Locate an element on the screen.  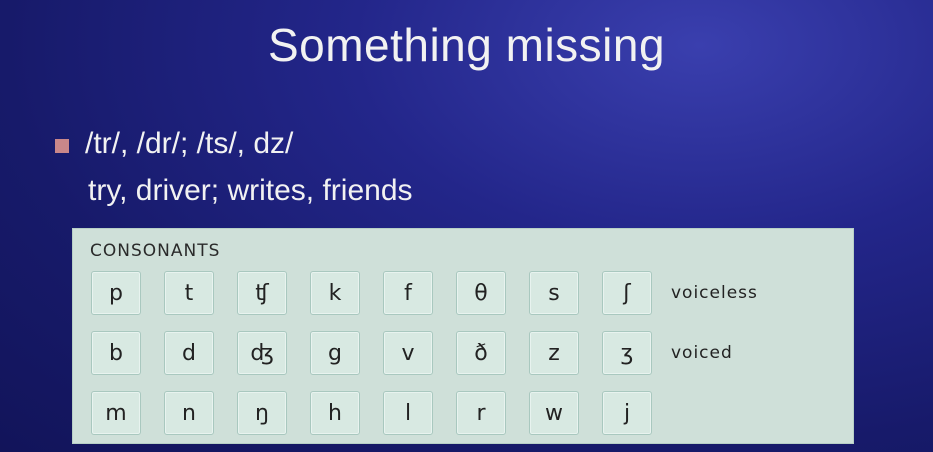
consonant-row-other: m n ŋ h l r w j is located at coordinates (383, 413).